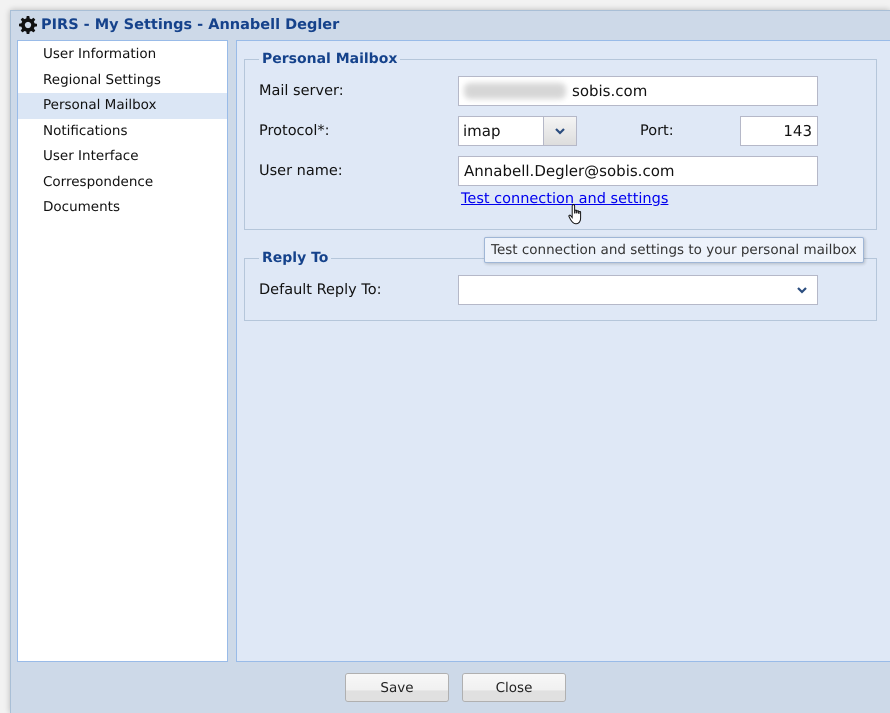  Describe the element at coordinates (190, 25) in the screenshot. I see `window-title: PIRS - My Settings - Annabell Degler` at that location.